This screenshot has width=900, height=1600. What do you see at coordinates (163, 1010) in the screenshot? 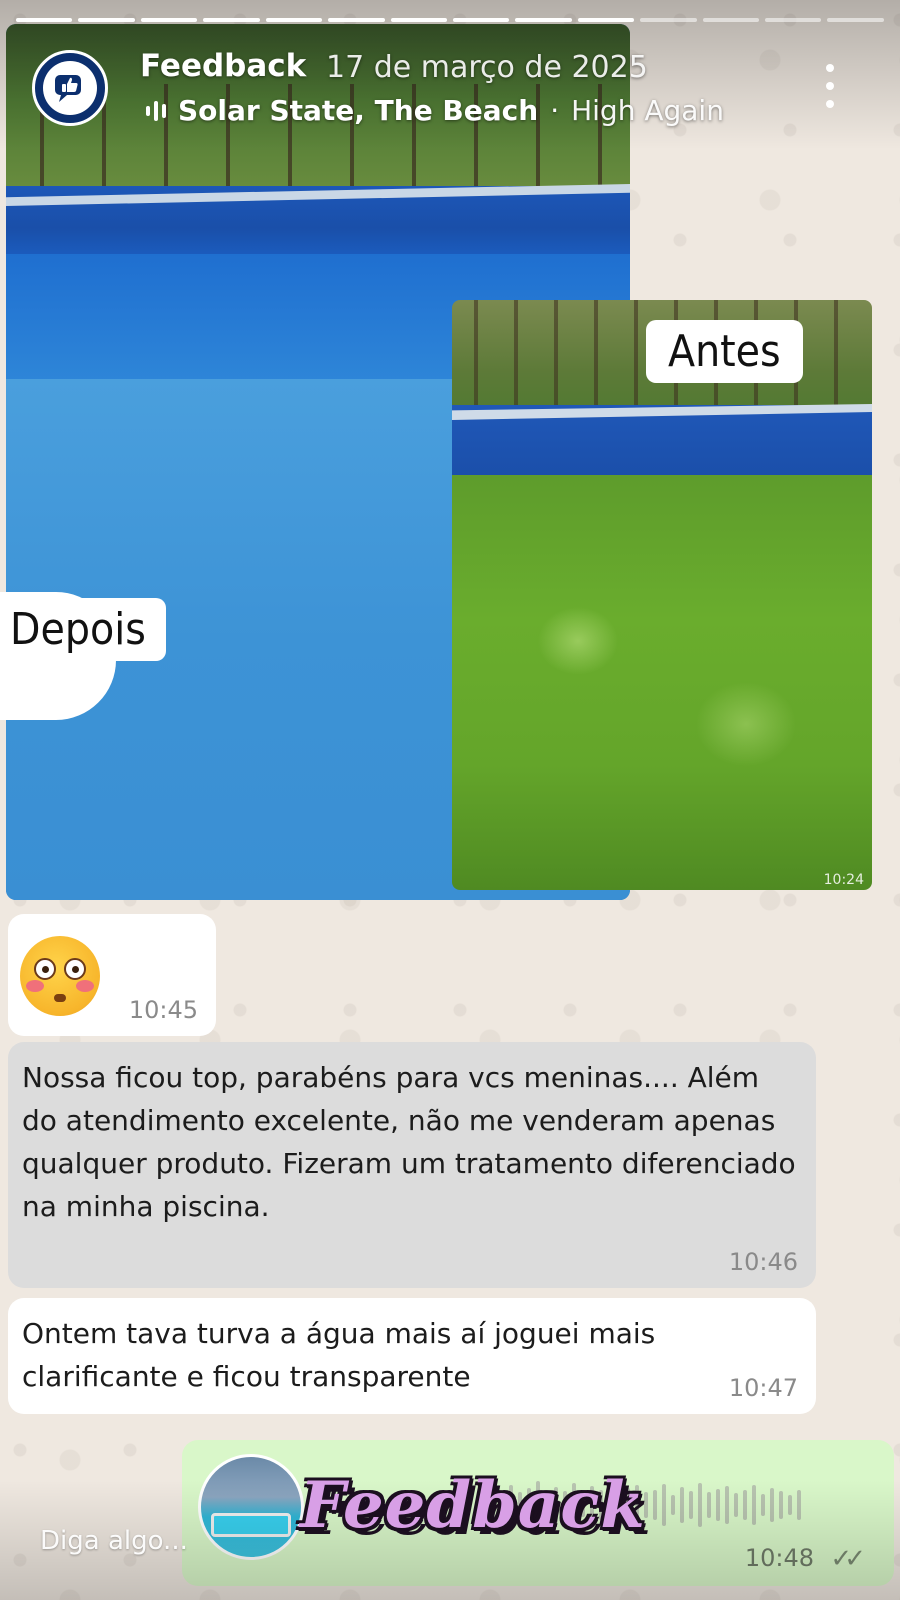
I see `message-time: 10:45` at bounding box center [163, 1010].